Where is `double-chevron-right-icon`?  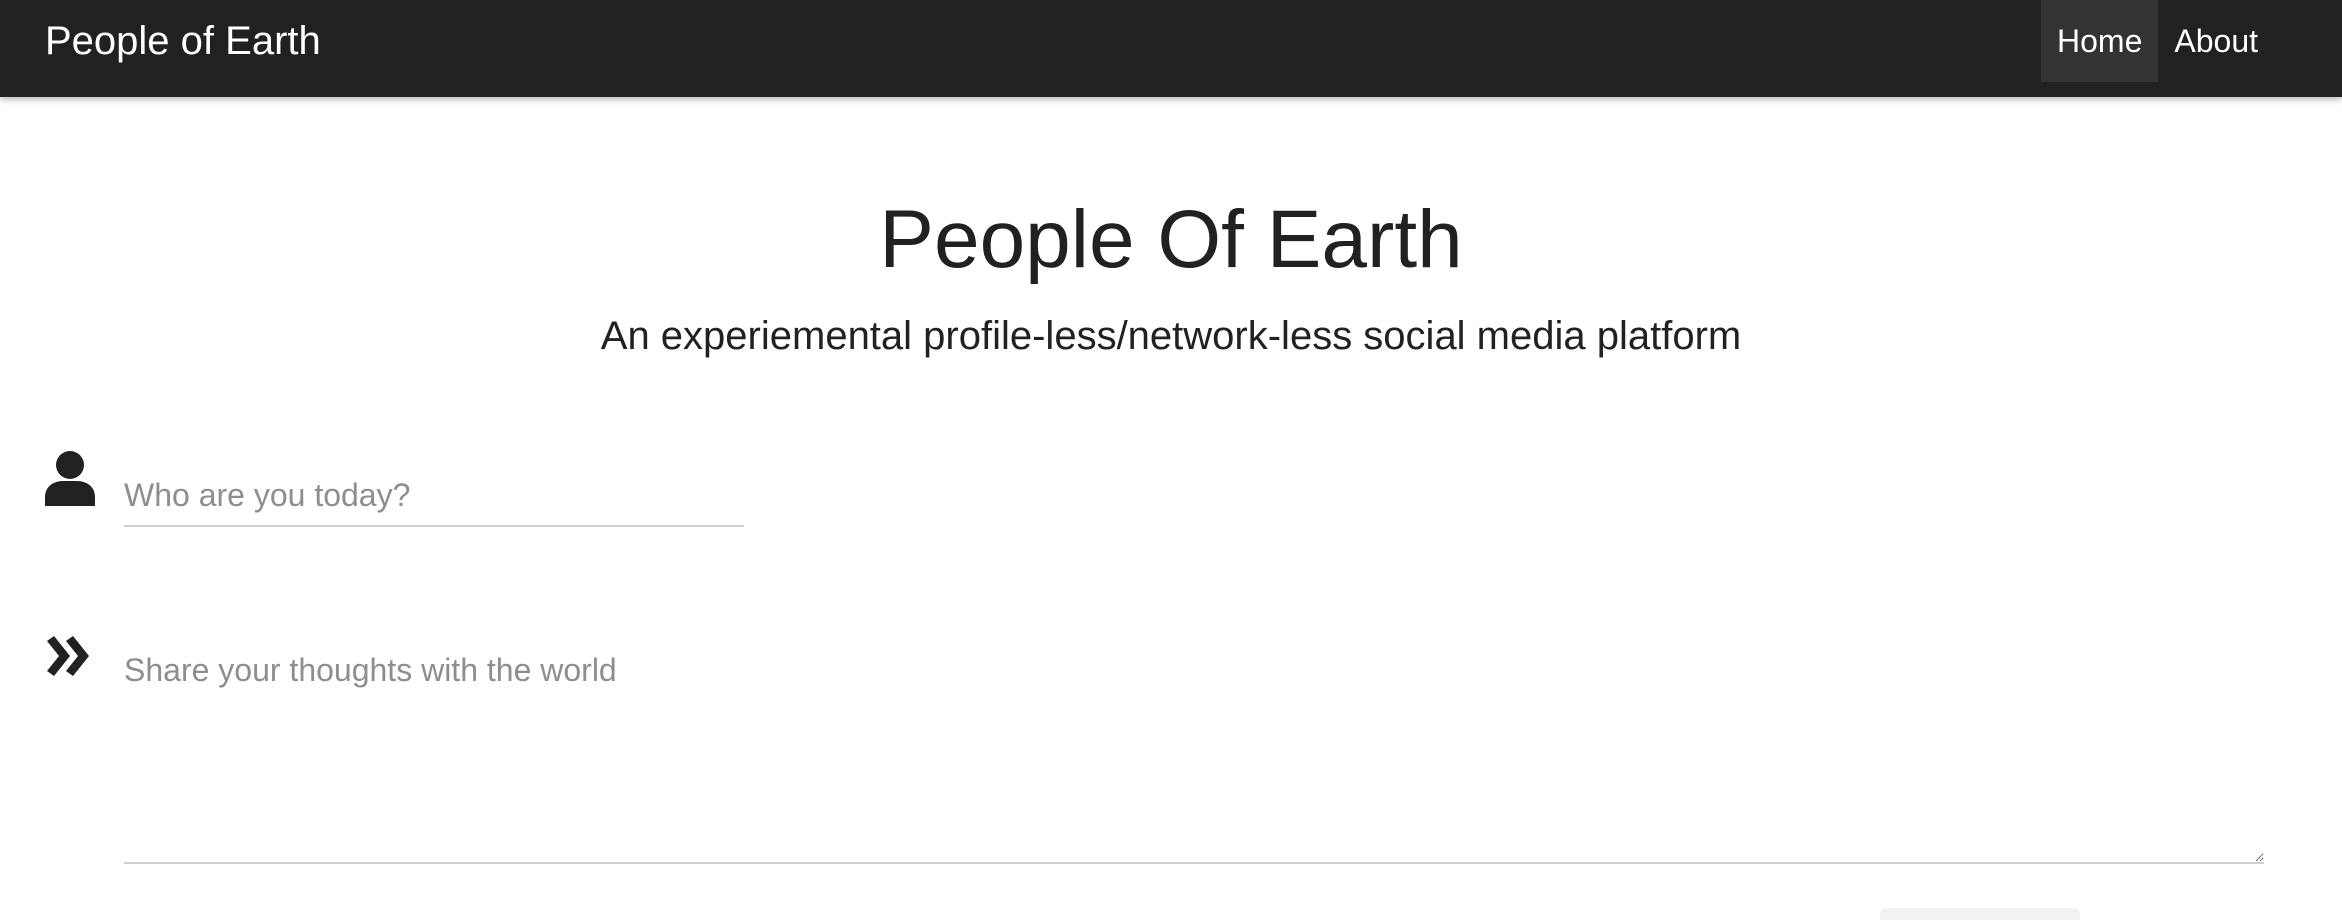 double-chevron-right-icon is located at coordinates (70, 664).